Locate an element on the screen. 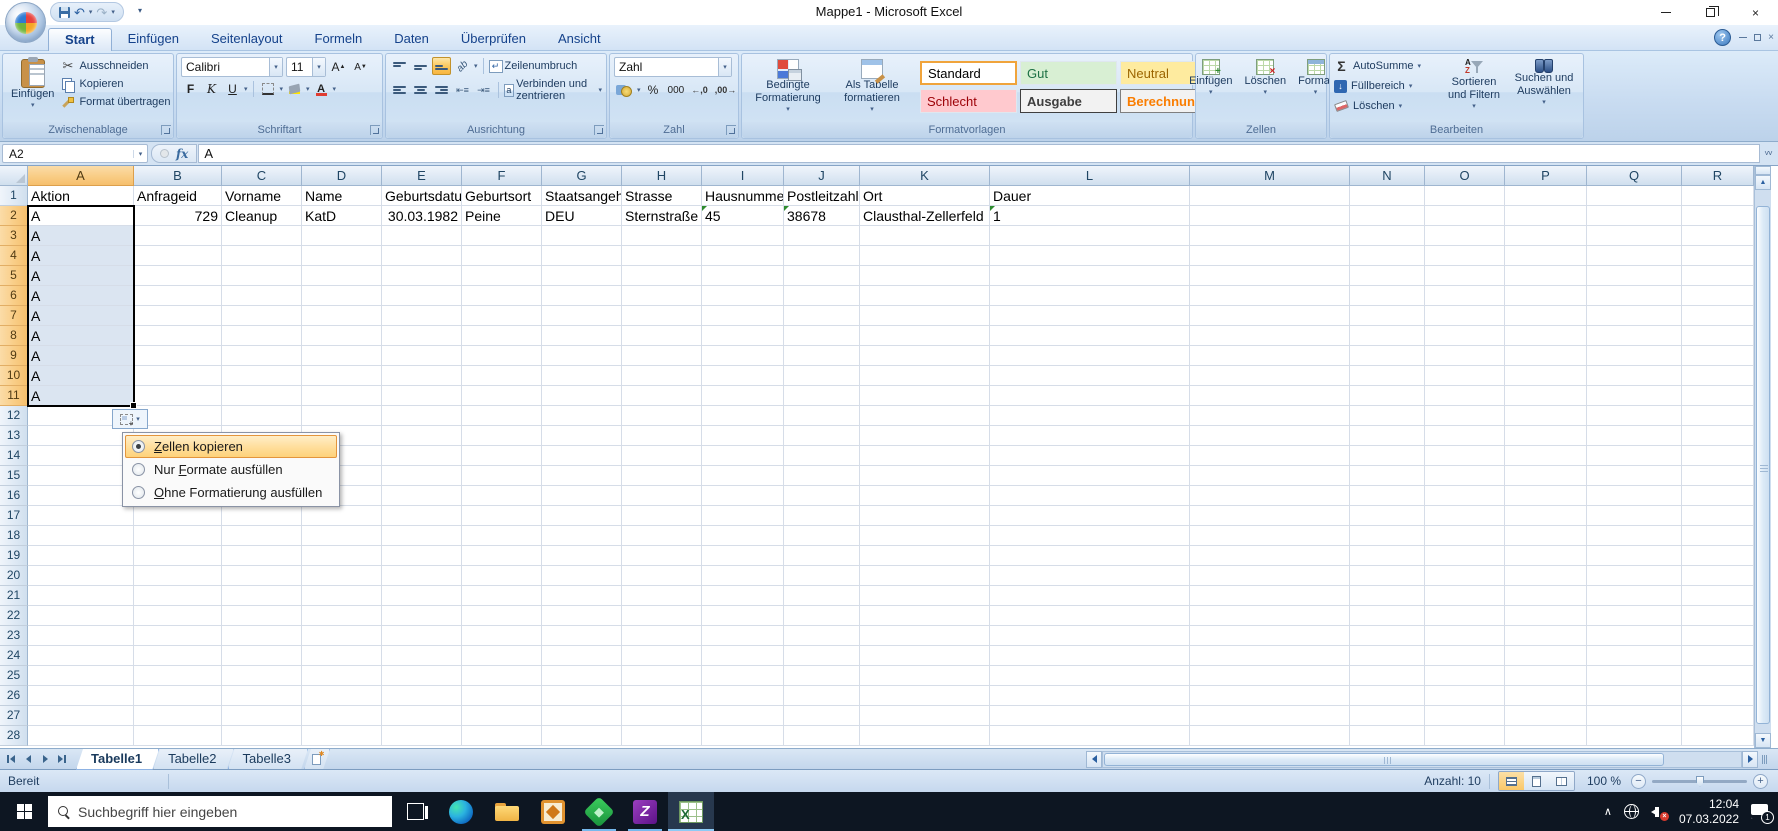  cell-O13 is located at coordinates (1465, 436).